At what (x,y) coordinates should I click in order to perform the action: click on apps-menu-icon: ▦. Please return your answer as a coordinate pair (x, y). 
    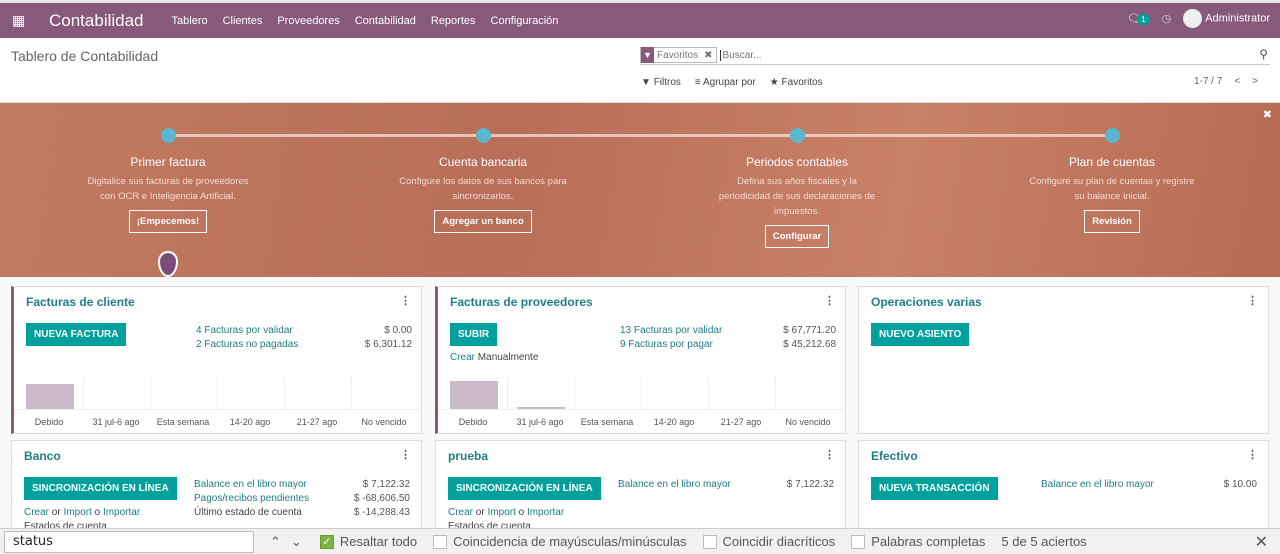
    Looking at the image, I should click on (20, 20).